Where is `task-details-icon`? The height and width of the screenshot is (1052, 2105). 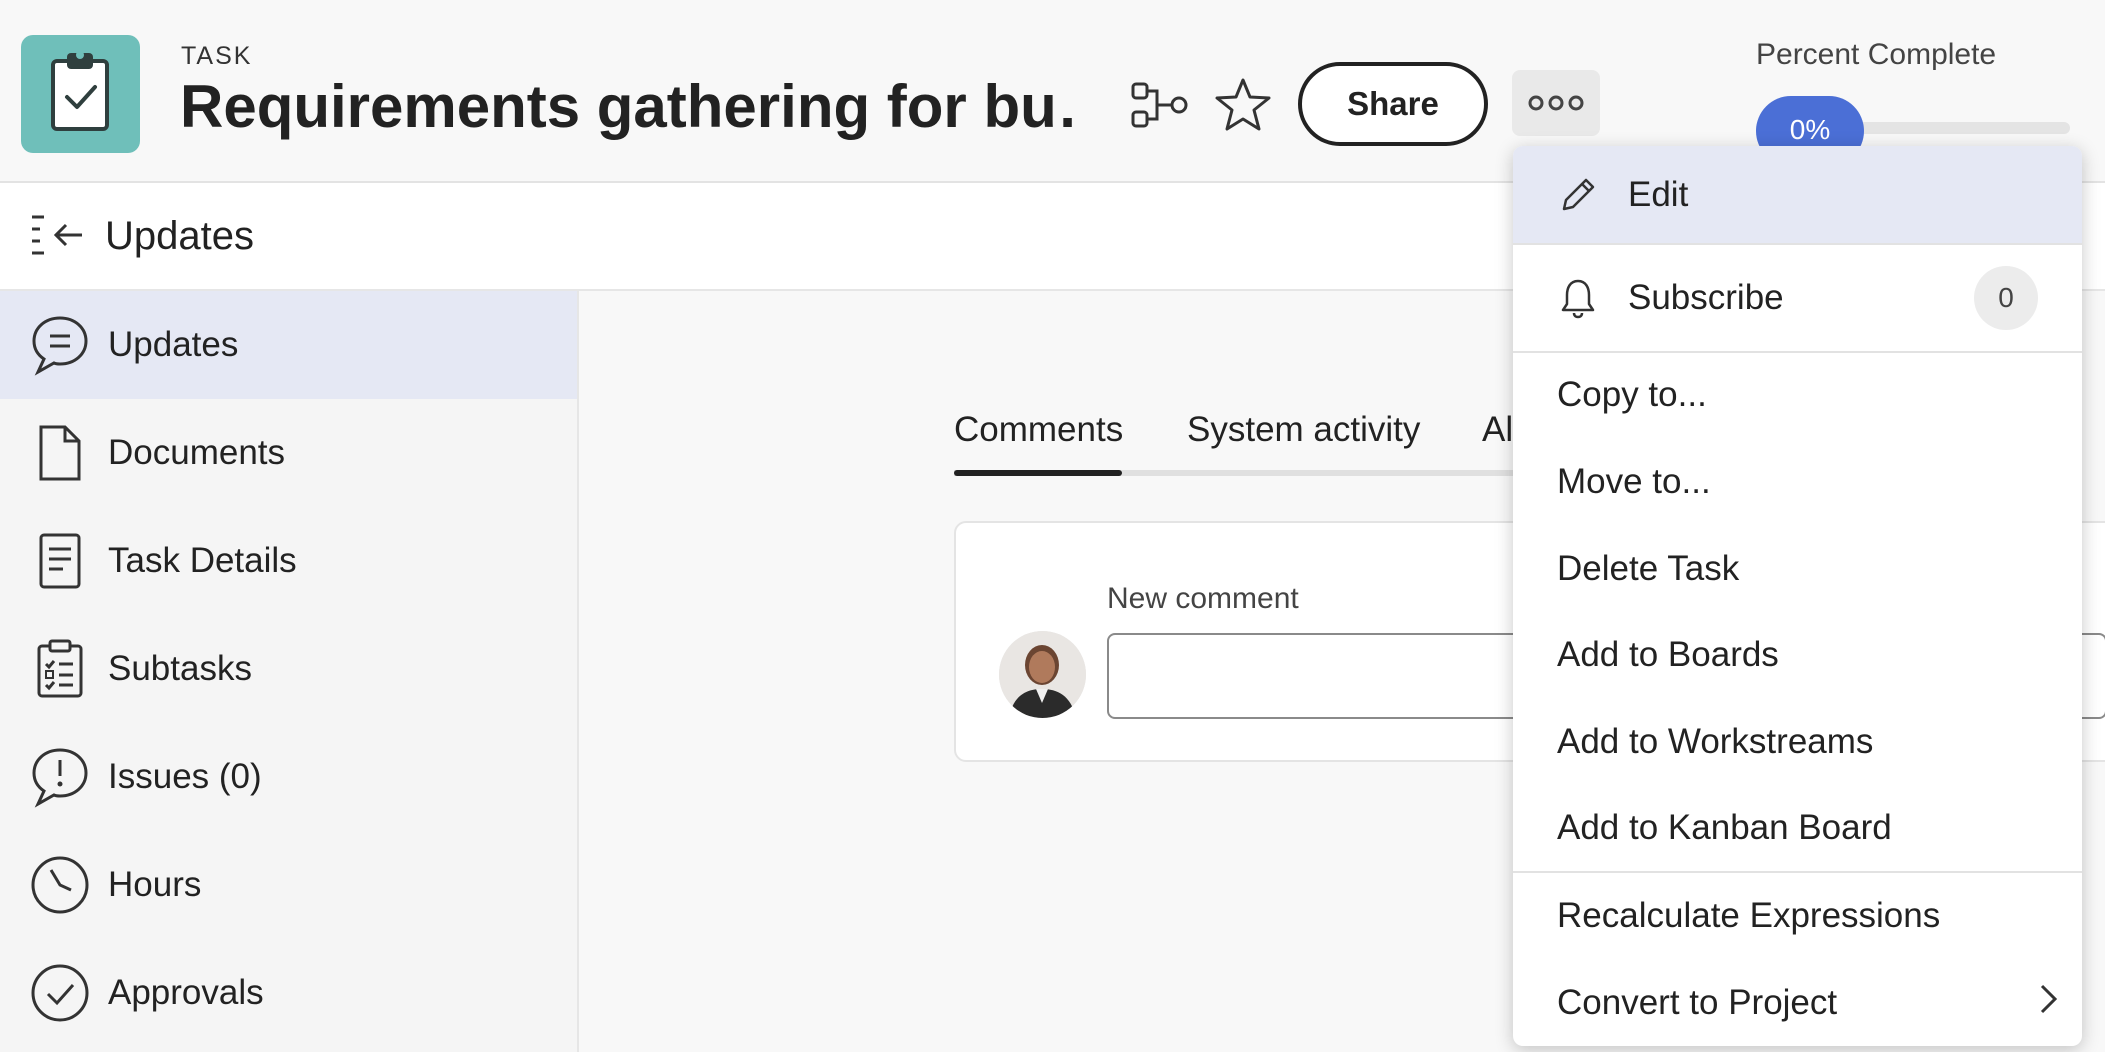 task-details-icon is located at coordinates (60, 561).